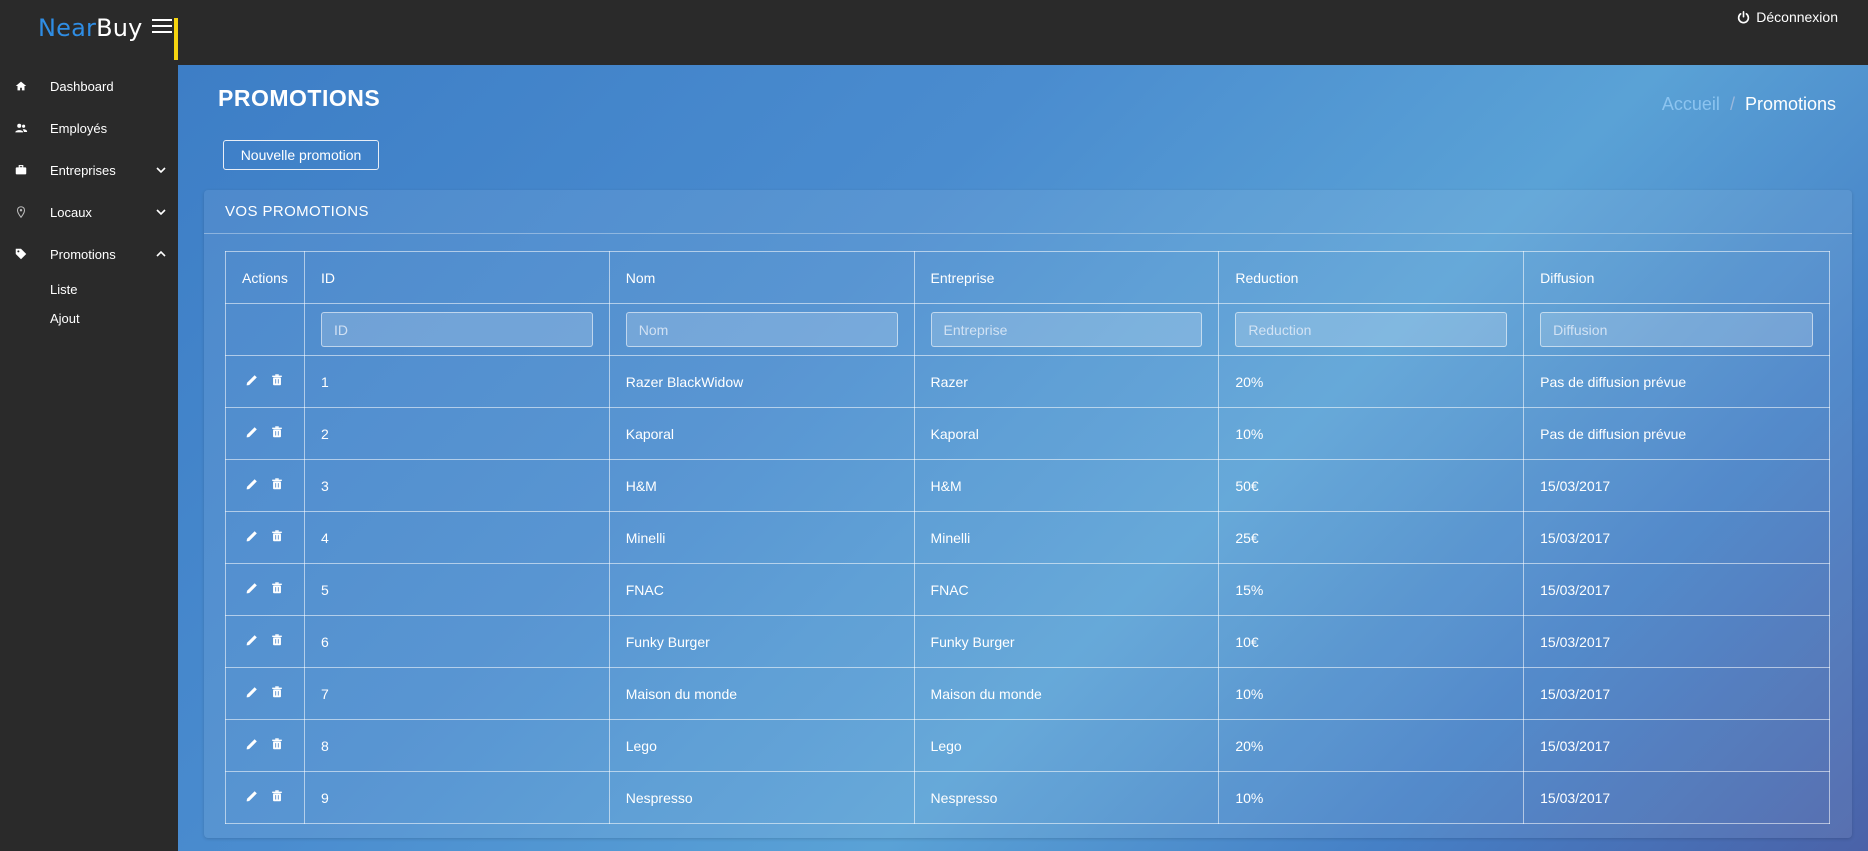 The image size is (1868, 851). I want to click on cell-nom: FNAC, so click(761, 589).